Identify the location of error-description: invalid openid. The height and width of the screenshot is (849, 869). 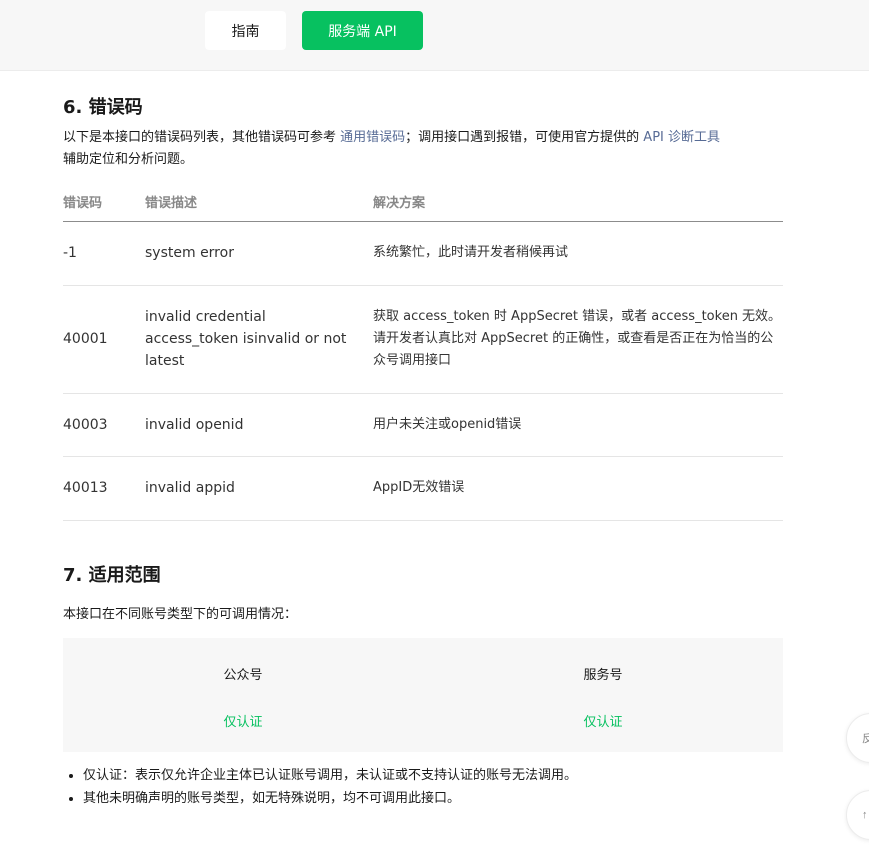
(259, 425).